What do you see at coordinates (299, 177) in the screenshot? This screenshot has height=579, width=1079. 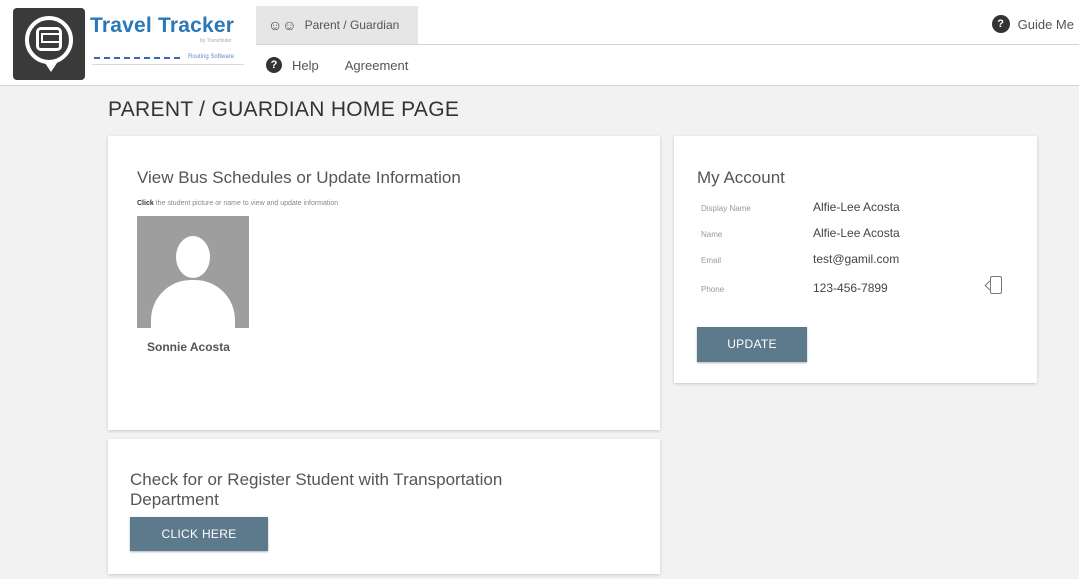 I see `bus-card-title: View Bus Schedules or Update Information` at bounding box center [299, 177].